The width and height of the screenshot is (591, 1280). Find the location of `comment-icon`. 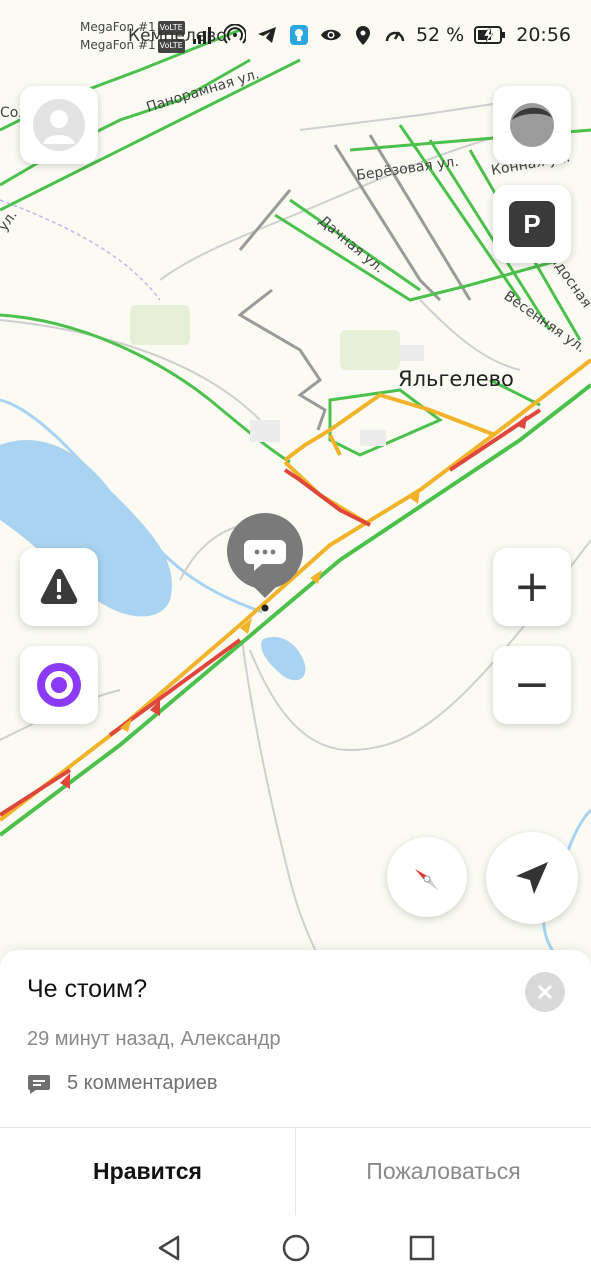

comment-icon is located at coordinates (39, 1084).